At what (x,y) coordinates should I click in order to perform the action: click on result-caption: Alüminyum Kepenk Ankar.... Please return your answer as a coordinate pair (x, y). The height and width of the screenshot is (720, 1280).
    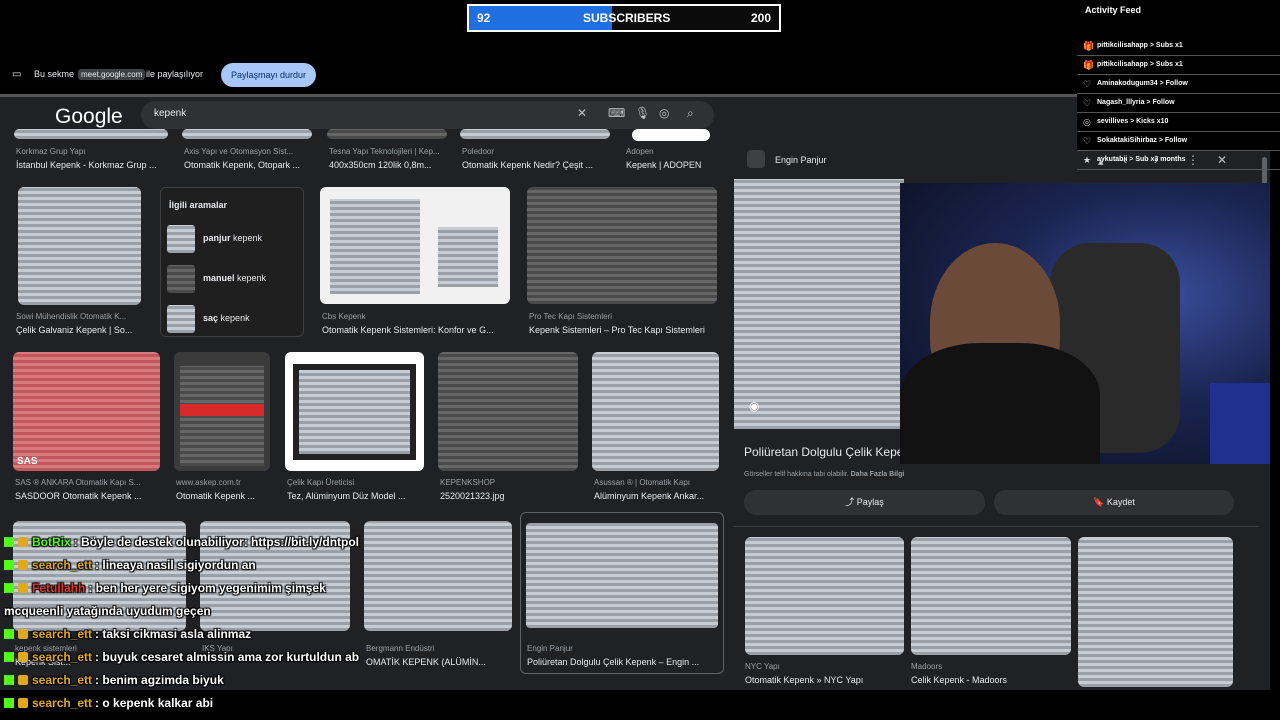
    Looking at the image, I should click on (657, 496).